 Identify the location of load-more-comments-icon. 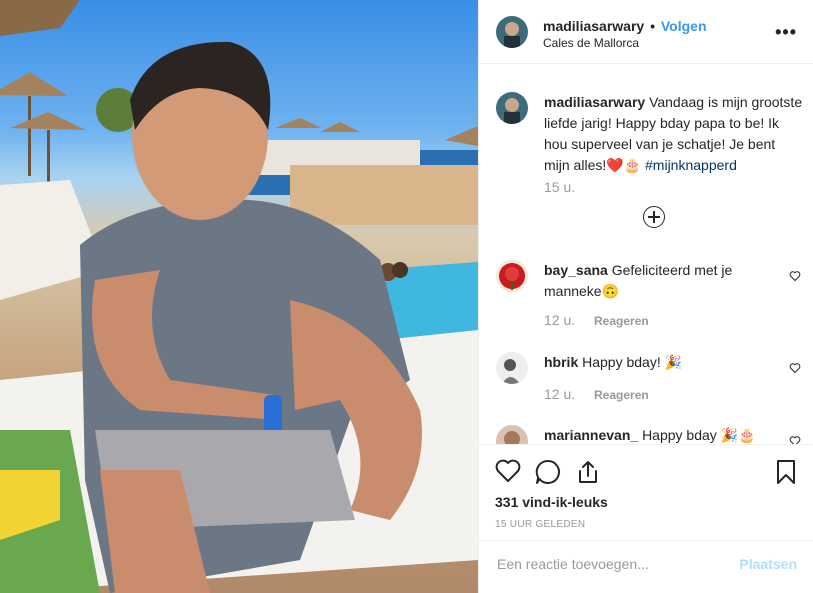
(654, 217).